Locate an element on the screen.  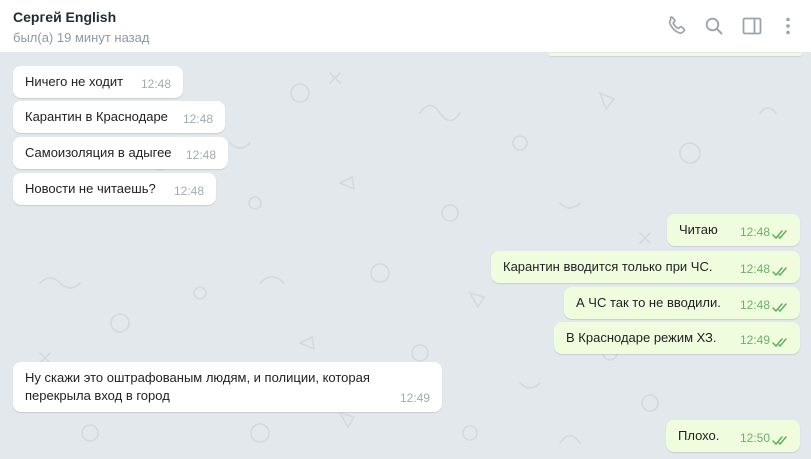
phone-icon is located at coordinates (676, 26).